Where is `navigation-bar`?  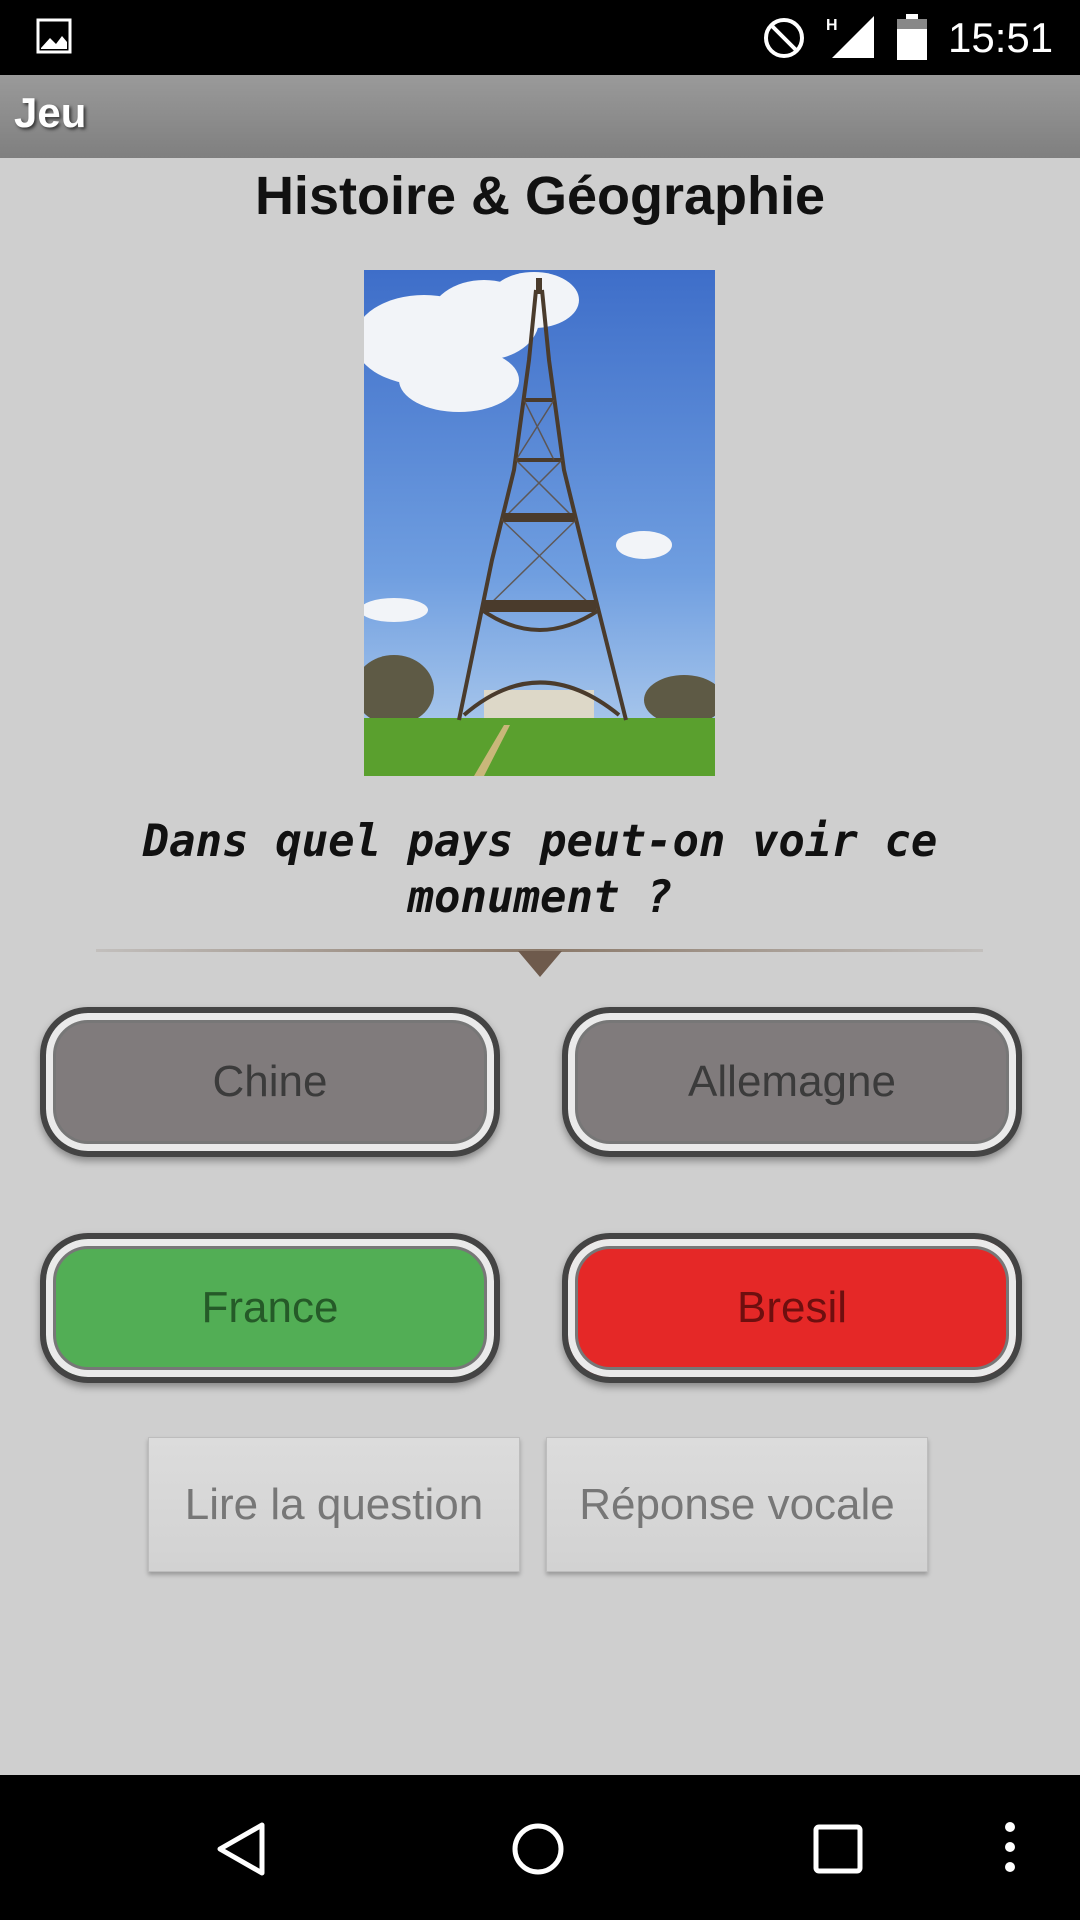
navigation-bar is located at coordinates (540, 1847).